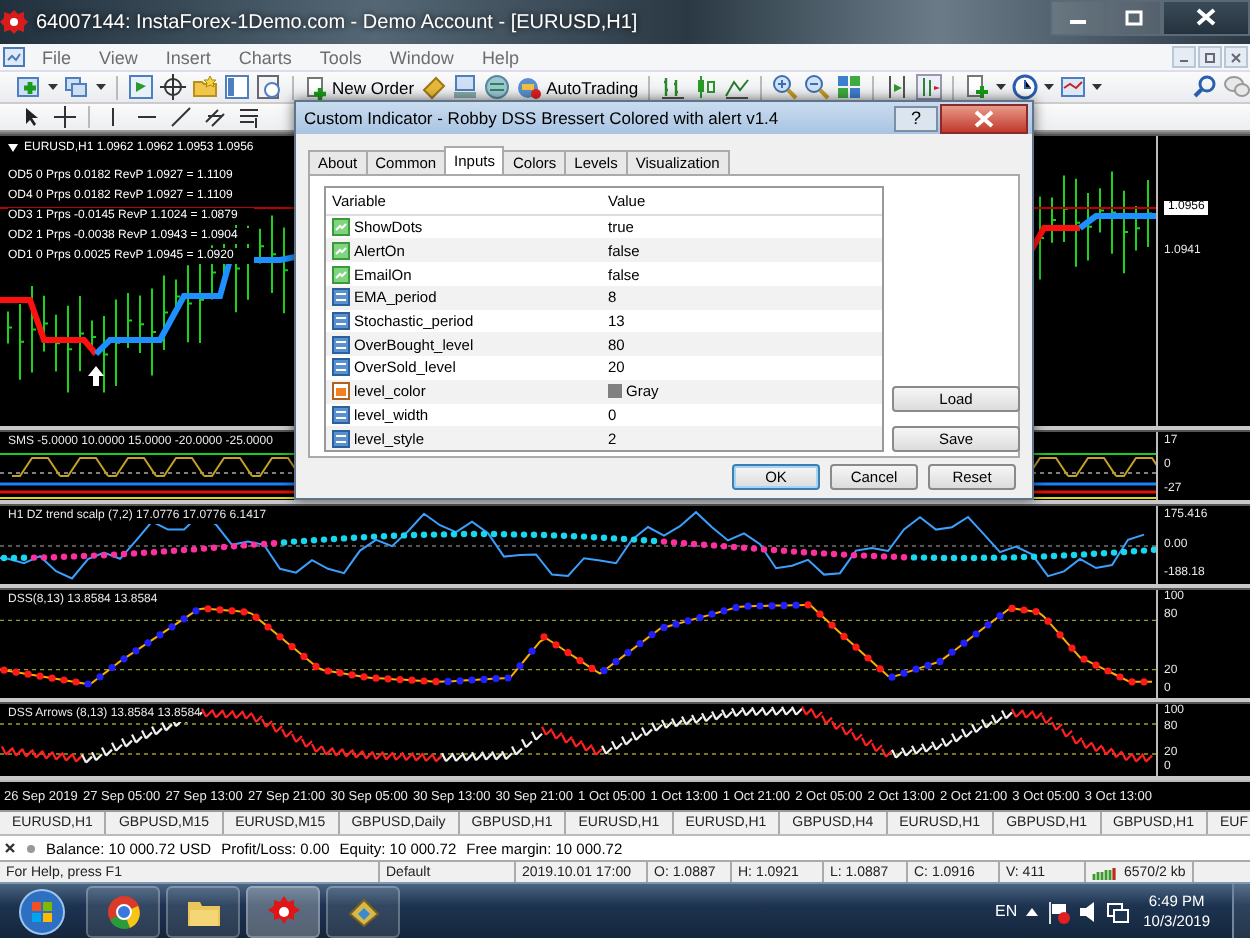  I want to click on search-icon, so click(1205, 87).